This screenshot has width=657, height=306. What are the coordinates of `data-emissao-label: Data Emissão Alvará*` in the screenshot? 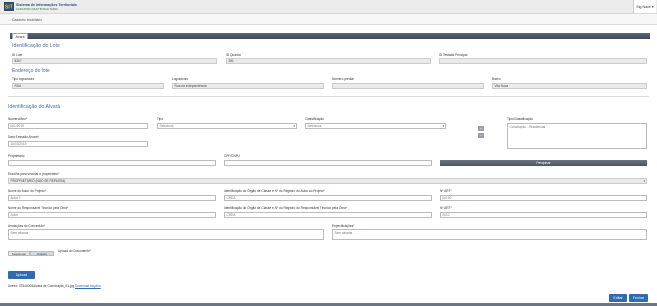 It's located at (23, 137).